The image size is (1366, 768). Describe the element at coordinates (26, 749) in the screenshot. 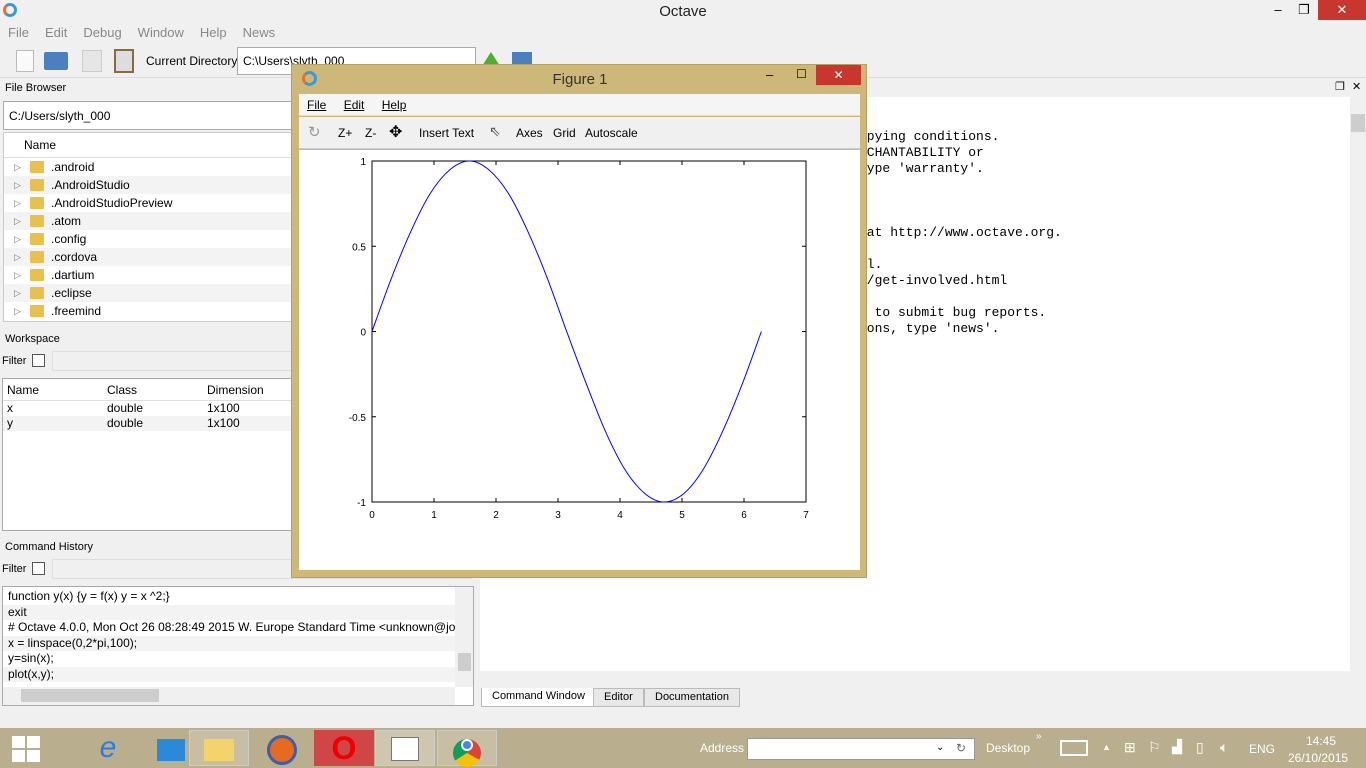

I see `start-button` at that location.